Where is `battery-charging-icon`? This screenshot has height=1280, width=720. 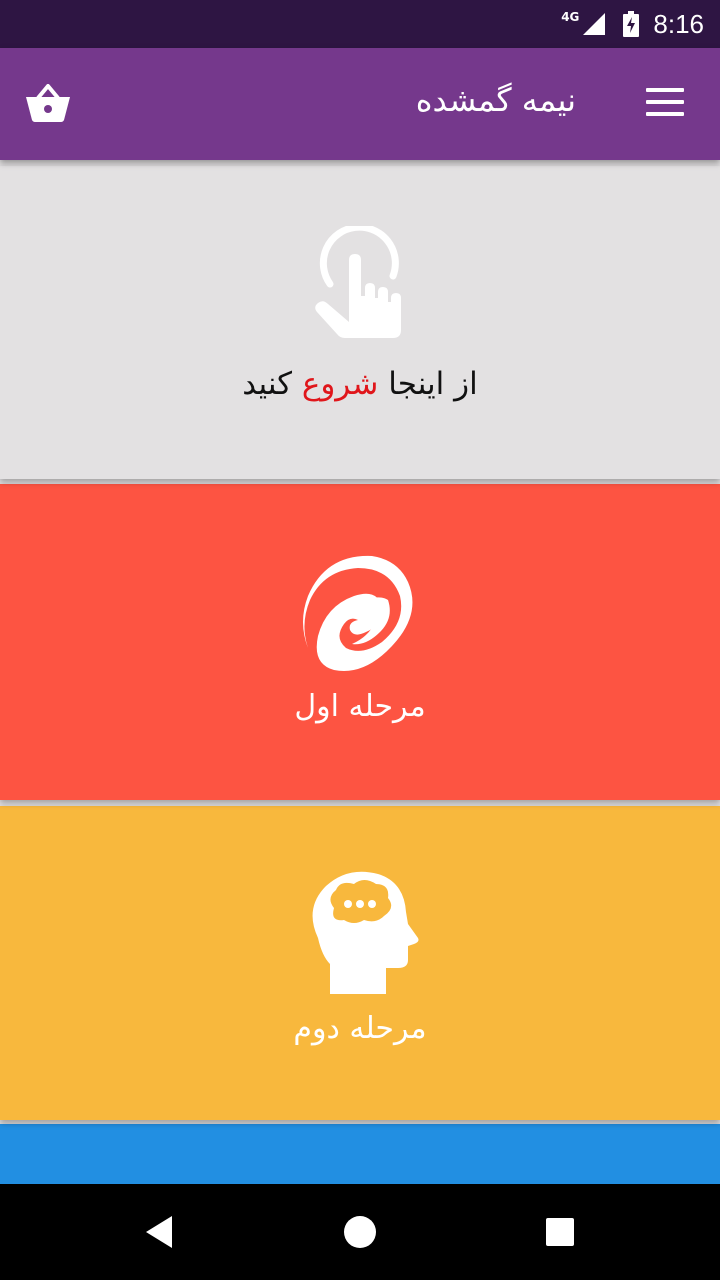 battery-charging-icon is located at coordinates (631, 24).